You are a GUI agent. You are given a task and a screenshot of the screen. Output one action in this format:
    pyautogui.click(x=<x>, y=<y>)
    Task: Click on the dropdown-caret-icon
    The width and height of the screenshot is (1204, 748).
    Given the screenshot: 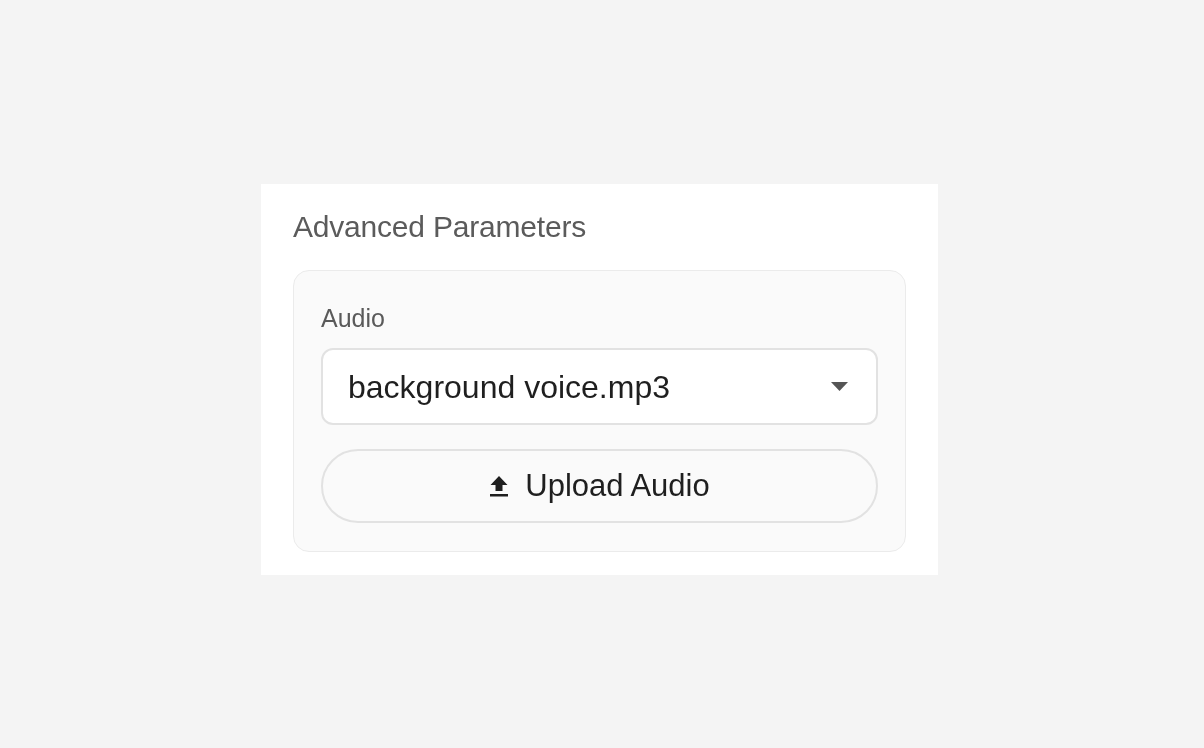 What is the action you would take?
    pyautogui.click(x=839, y=386)
    